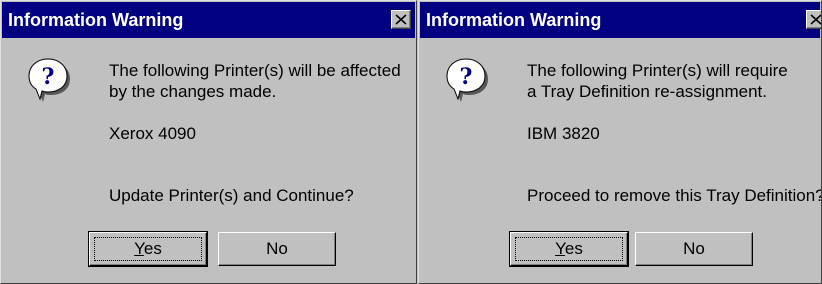 The image size is (822, 284). Describe the element at coordinates (152, 133) in the screenshot. I see `printer-name: Xerox 4090` at that location.